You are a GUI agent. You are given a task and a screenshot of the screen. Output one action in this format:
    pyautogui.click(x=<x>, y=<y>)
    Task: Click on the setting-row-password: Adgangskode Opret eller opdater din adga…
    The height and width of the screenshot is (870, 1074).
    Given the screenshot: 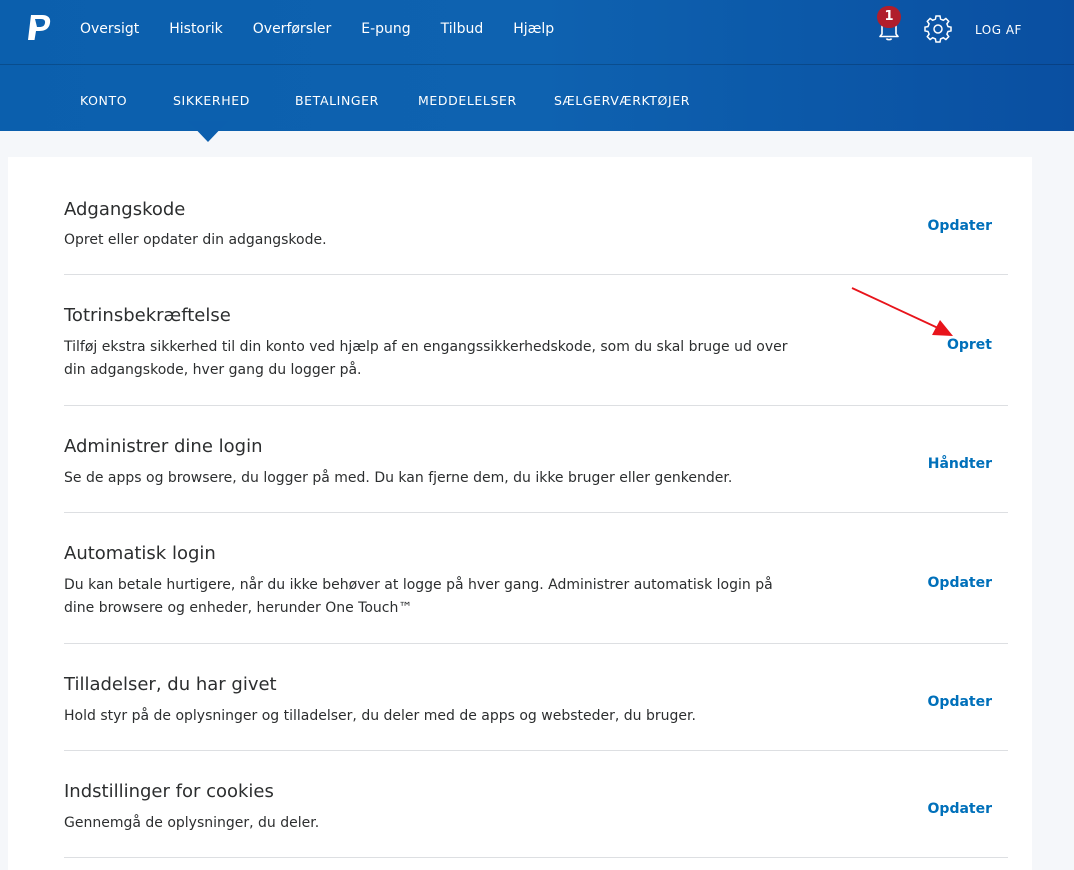 What is the action you would take?
    pyautogui.click(x=536, y=237)
    